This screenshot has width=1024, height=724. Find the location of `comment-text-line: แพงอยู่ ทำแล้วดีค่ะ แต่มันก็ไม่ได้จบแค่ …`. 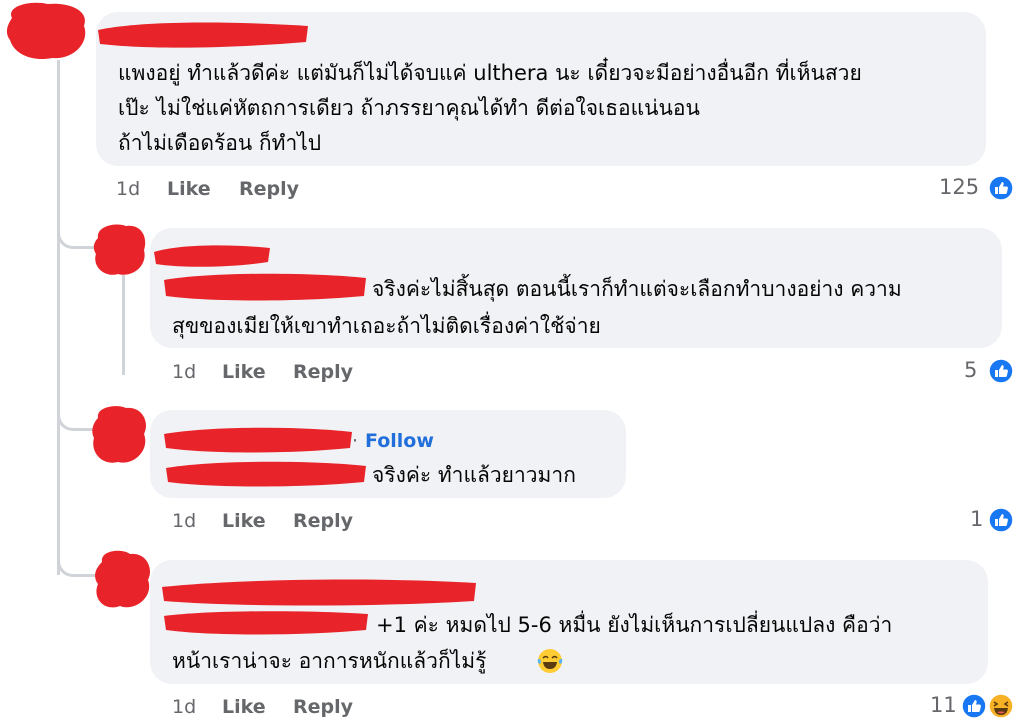

comment-text-line: แพงอยู่ ทำแล้วดีค่ะ แต่มันก็ไม่ได้จบแค่ … is located at coordinates (490, 73).